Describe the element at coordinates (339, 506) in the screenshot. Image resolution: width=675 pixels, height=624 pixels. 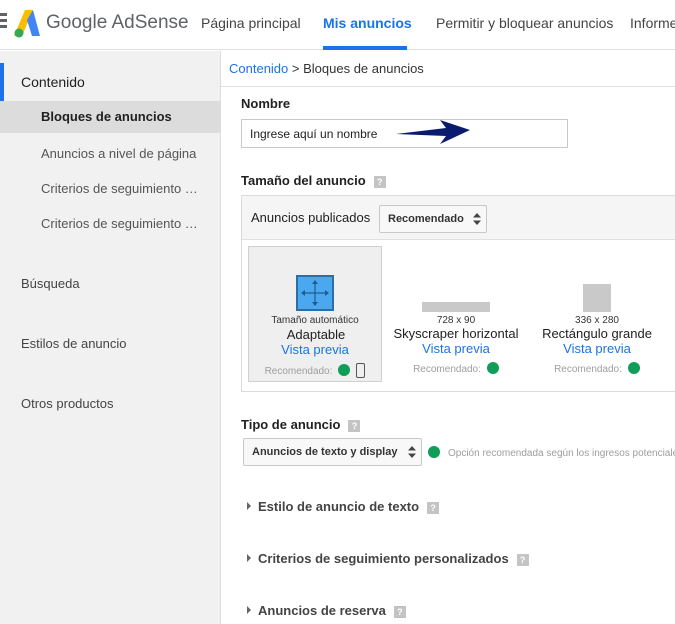
I see `section-title: Estilo de anuncio de texto` at that location.